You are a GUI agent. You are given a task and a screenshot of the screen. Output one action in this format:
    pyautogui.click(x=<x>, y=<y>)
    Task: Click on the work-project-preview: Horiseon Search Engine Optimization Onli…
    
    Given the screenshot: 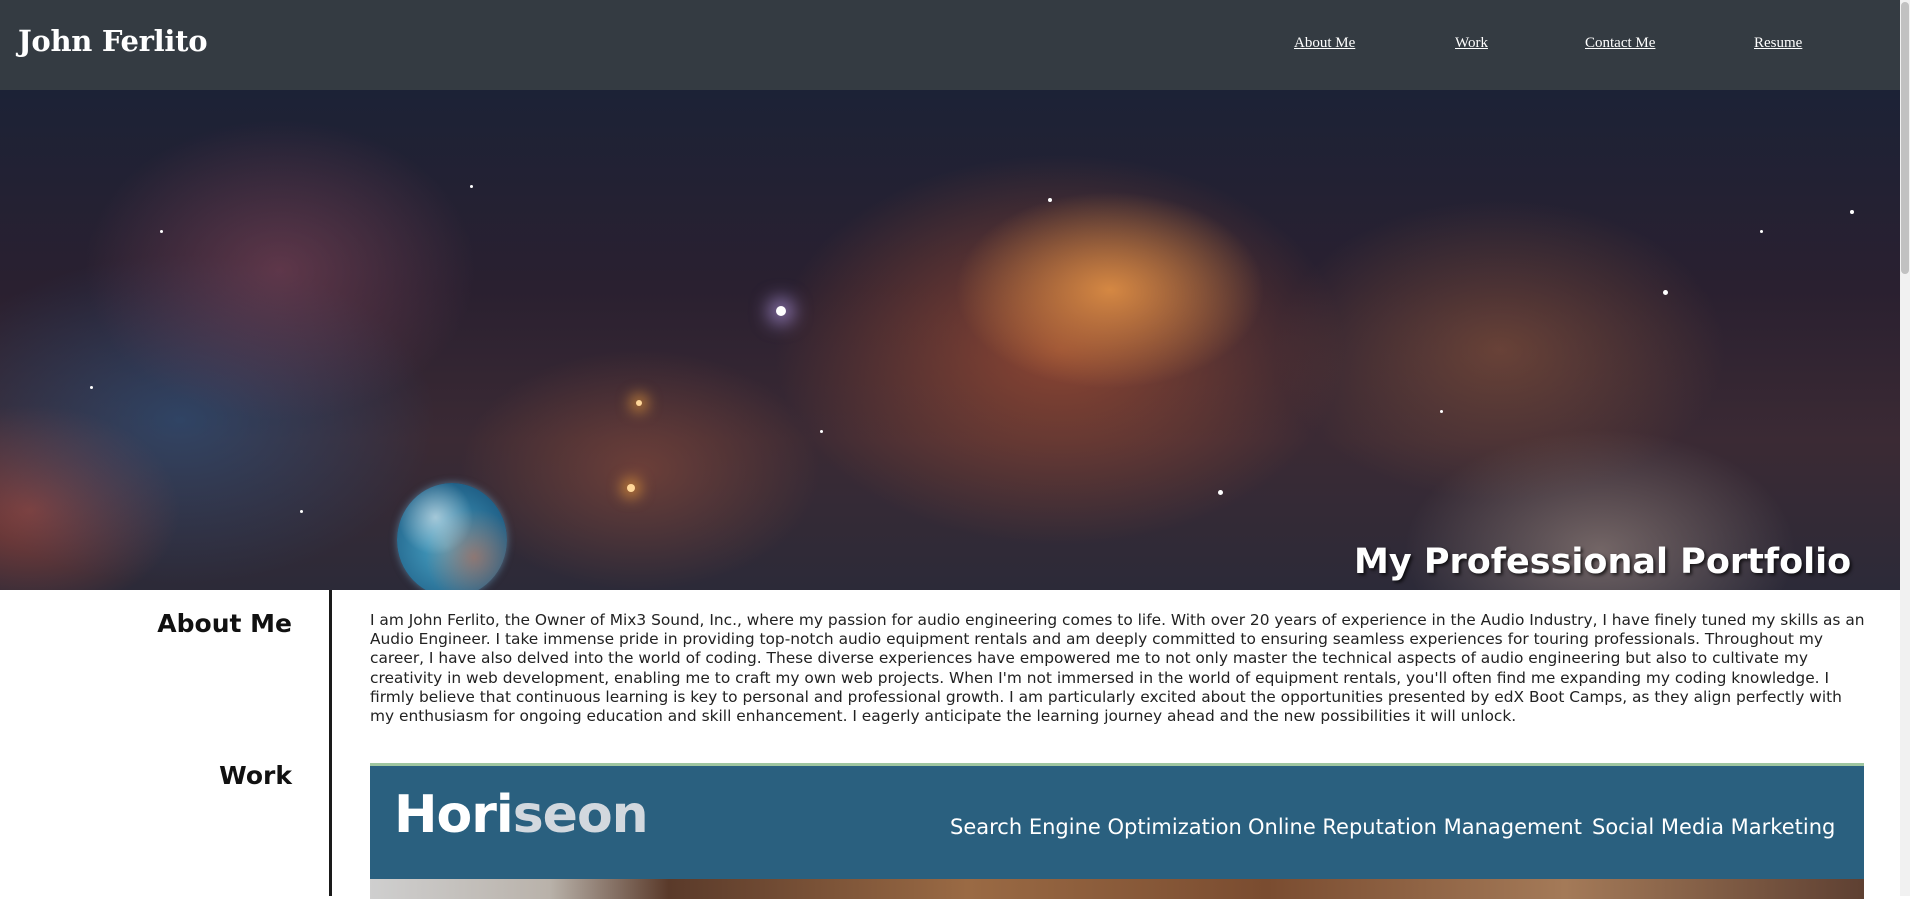 What is the action you would take?
    pyautogui.click(x=1117, y=831)
    